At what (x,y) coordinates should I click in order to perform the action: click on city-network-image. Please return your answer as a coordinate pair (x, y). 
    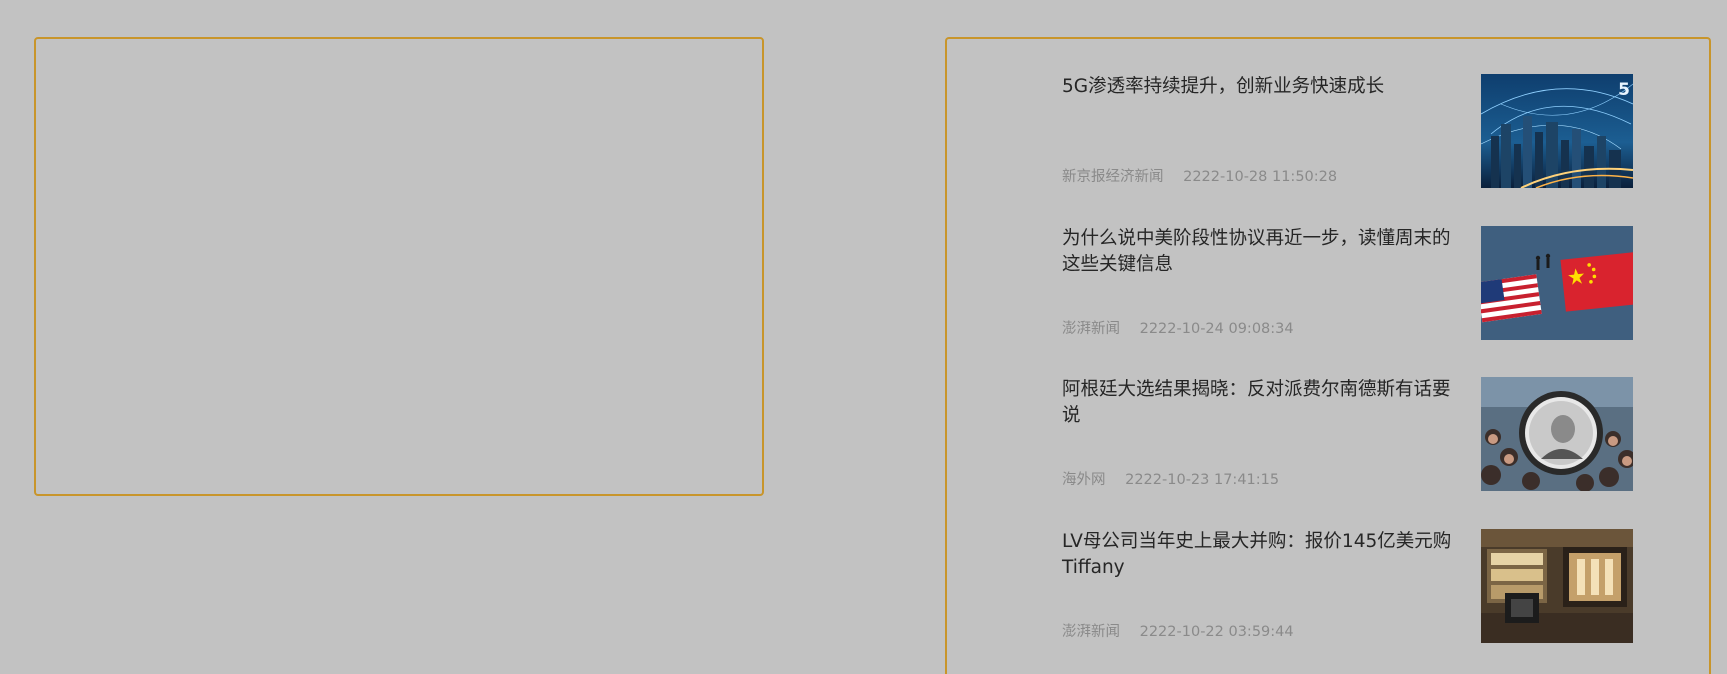
    Looking at the image, I should click on (1557, 131).